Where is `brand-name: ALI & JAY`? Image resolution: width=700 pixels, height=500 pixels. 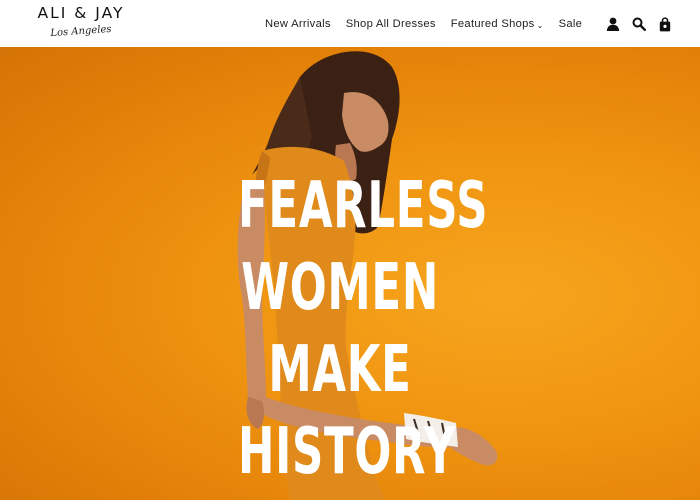
brand-name: ALI & JAY is located at coordinates (81, 13).